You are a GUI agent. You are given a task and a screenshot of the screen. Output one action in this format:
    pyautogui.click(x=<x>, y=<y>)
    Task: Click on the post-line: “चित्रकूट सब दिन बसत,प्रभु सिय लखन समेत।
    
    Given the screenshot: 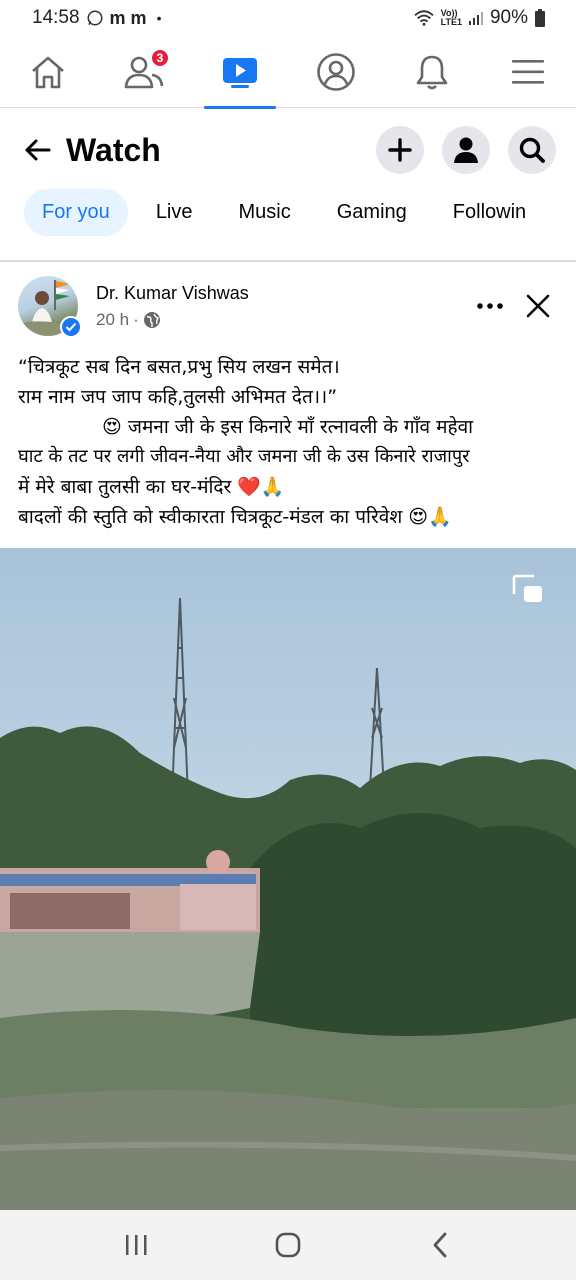 What is the action you would take?
    pyautogui.click(x=179, y=367)
    